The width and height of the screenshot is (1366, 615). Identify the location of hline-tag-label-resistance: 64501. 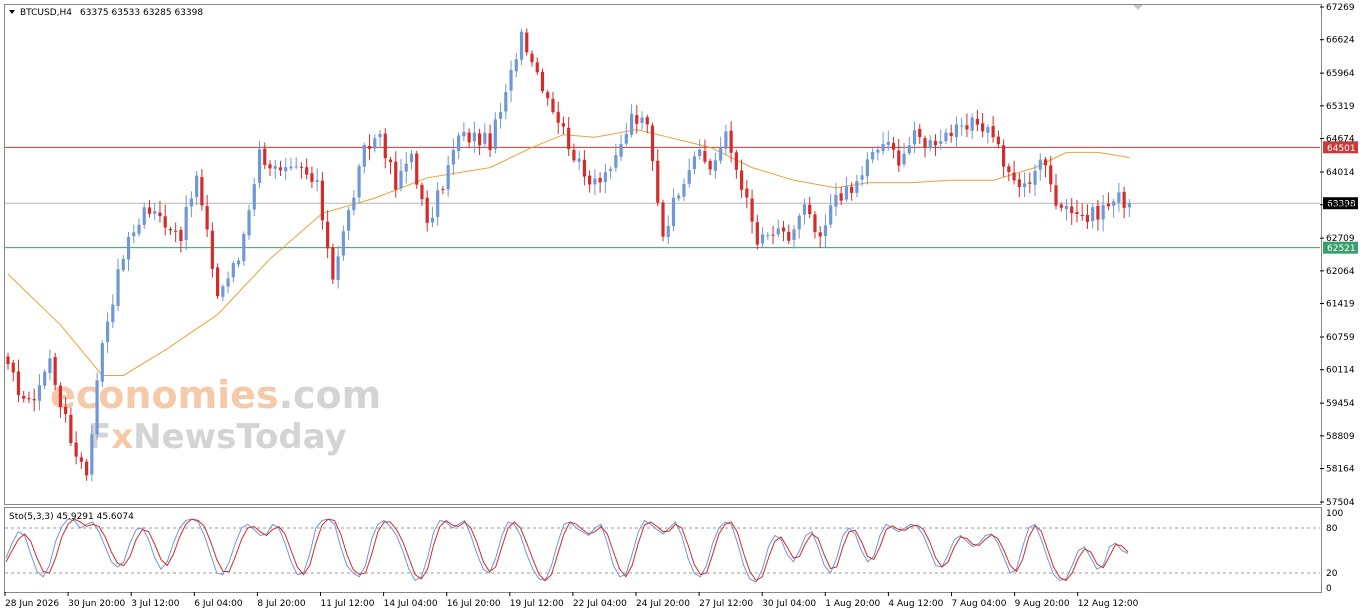
(1341, 149).